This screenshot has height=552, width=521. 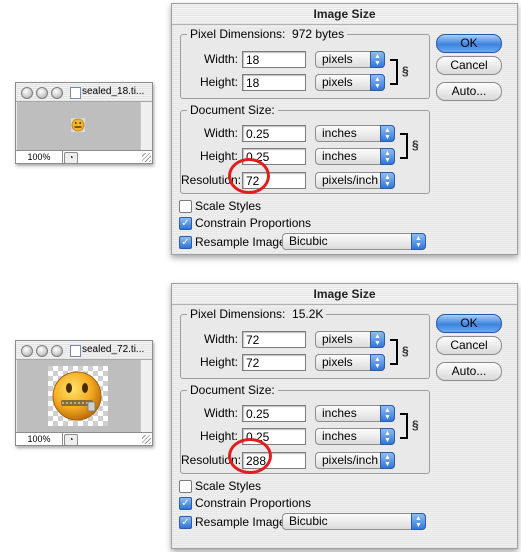 I want to click on px-width-field: 72, so click(x=274, y=339).